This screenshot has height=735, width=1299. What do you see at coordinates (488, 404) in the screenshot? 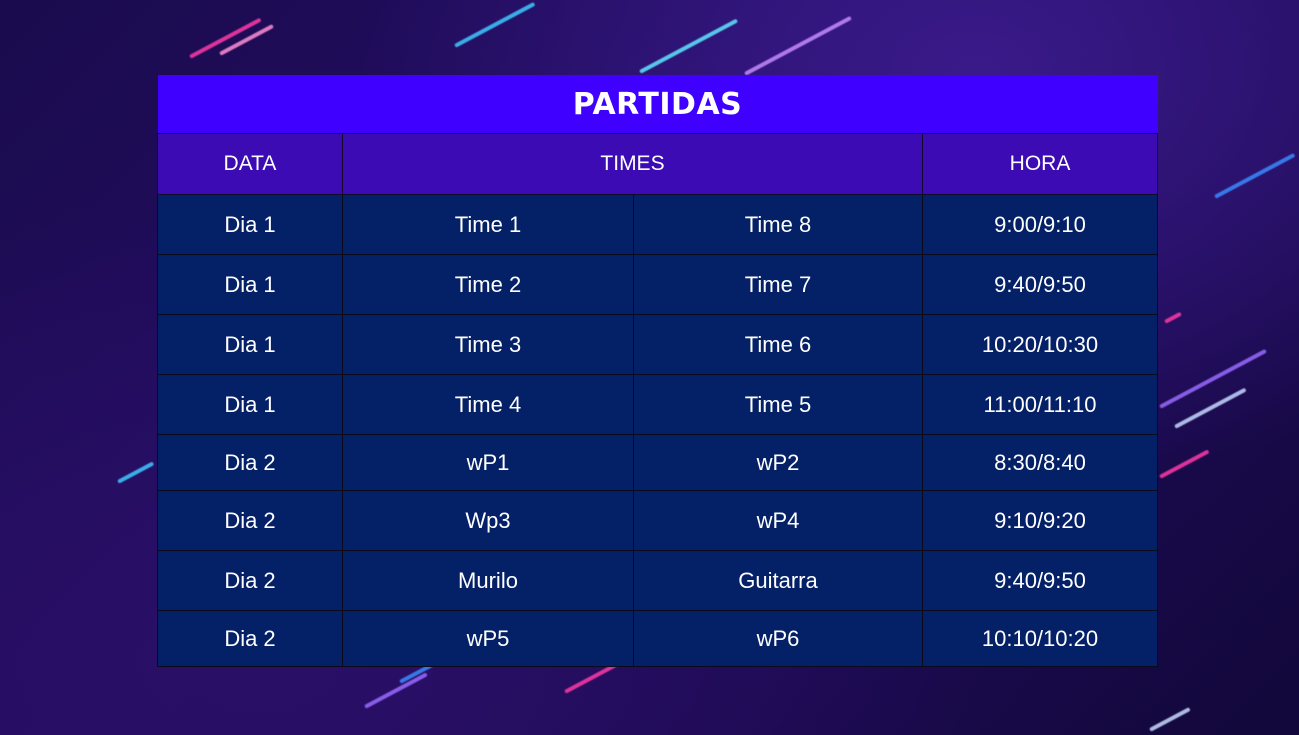
I see `cell-time-a: Time 4` at bounding box center [488, 404].